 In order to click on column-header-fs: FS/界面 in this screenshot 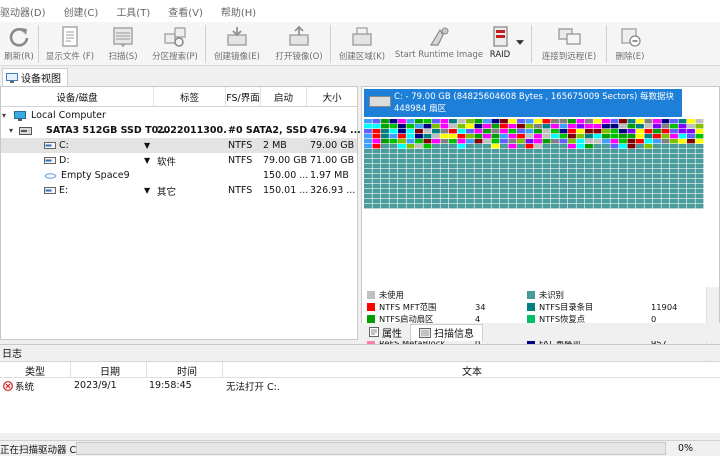, I will do `click(243, 96)`.